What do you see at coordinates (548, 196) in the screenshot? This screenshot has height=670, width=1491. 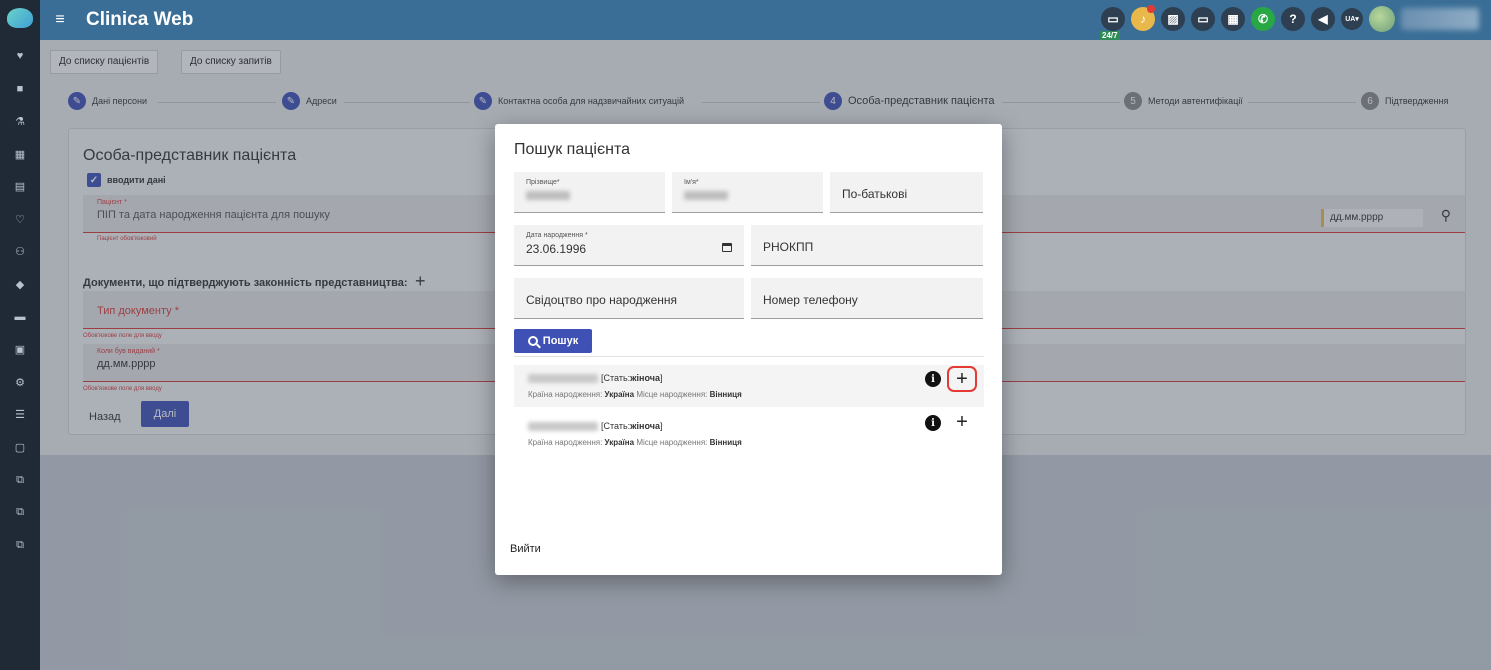 I see `surname-value-blurred` at bounding box center [548, 196].